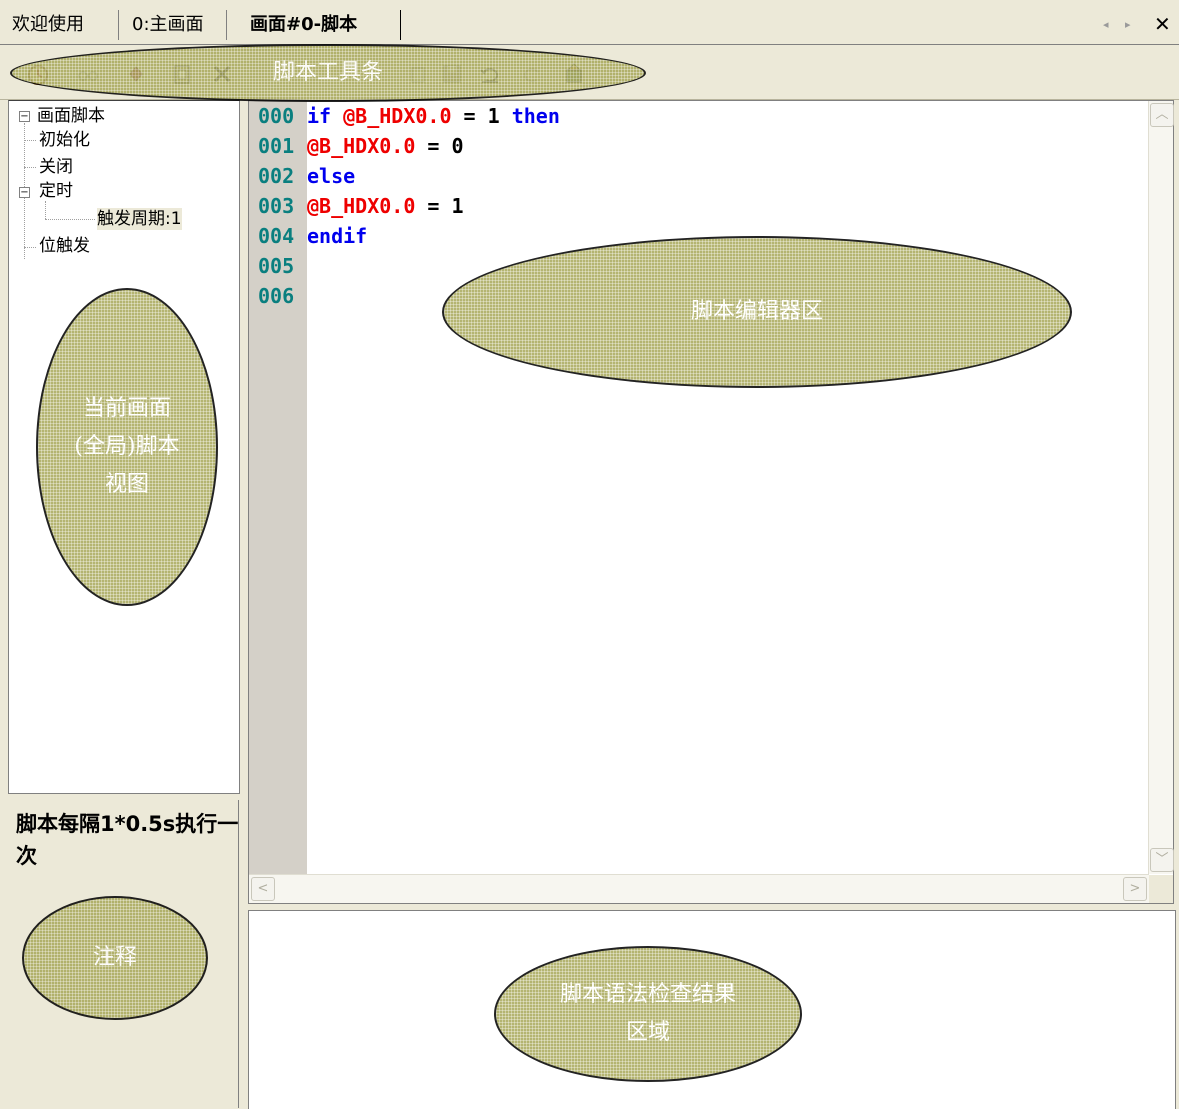 The width and height of the screenshot is (1179, 1109). Describe the element at coordinates (48, 25) in the screenshot. I see `tab-welcome: 欢迎使用` at that location.